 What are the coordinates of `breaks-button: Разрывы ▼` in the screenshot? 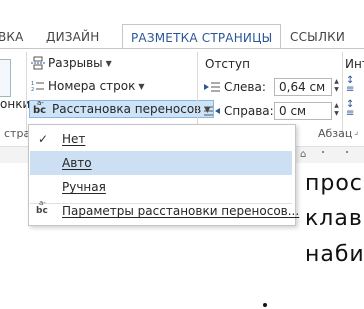 It's located at (71, 63).